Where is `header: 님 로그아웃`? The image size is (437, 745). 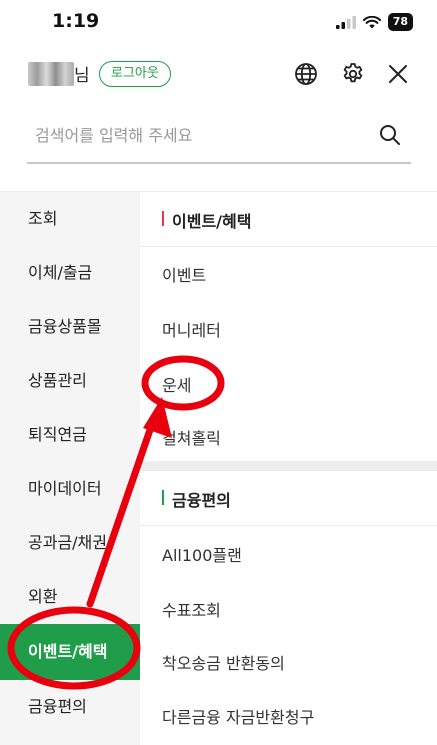
header: 님 로그아웃 is located at coordinates (218, 75).